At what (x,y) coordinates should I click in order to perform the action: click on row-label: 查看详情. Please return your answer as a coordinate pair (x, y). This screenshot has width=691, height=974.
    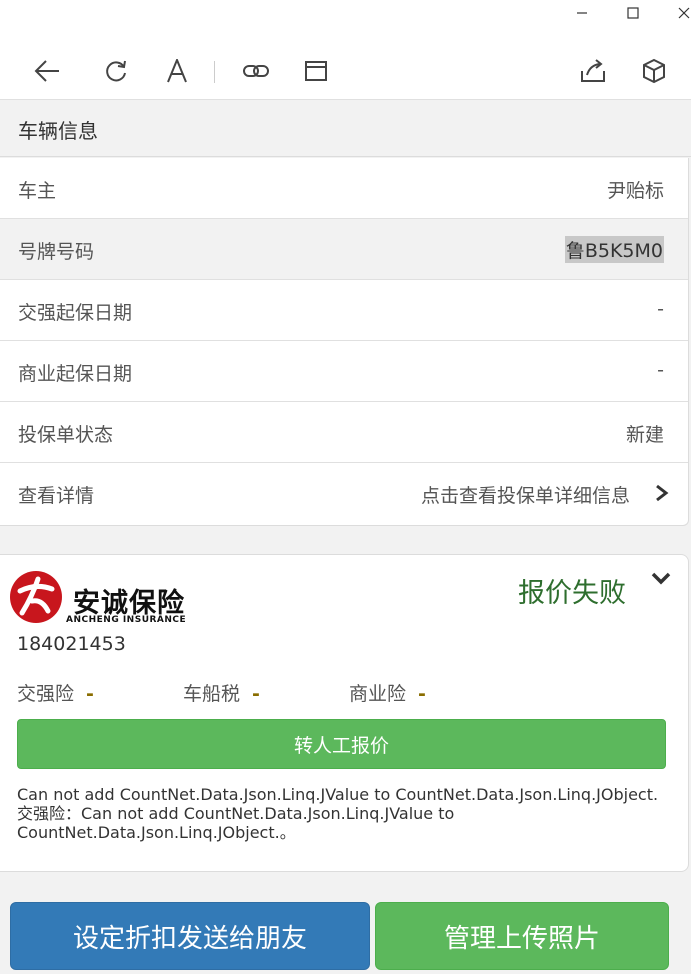
    Looking at the image, I should click on (56, 496).